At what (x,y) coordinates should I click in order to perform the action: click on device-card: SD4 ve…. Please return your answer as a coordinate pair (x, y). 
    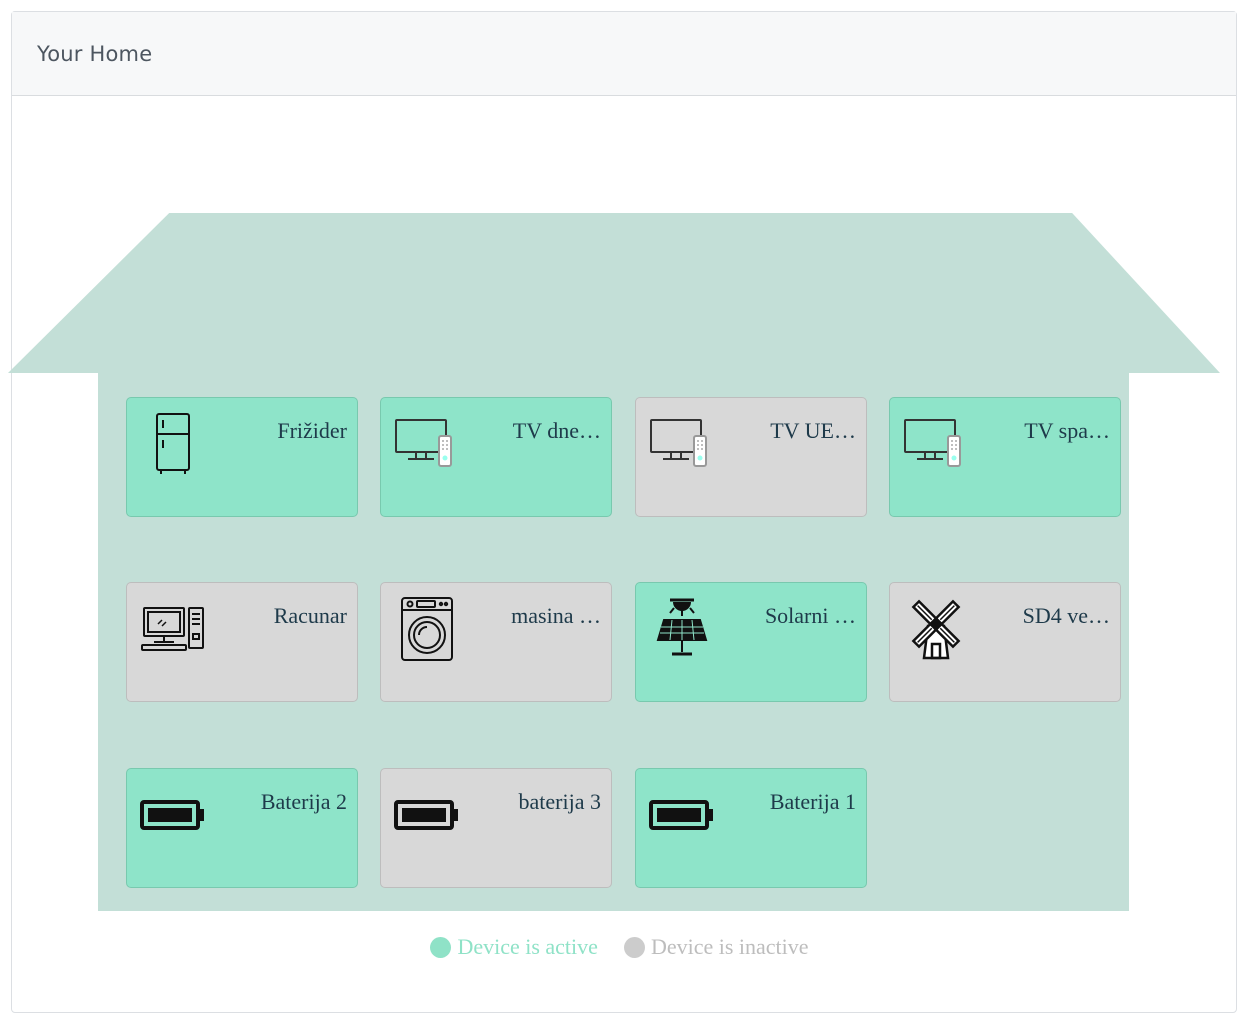
    Looking at the image, I should click on (1005, 642).